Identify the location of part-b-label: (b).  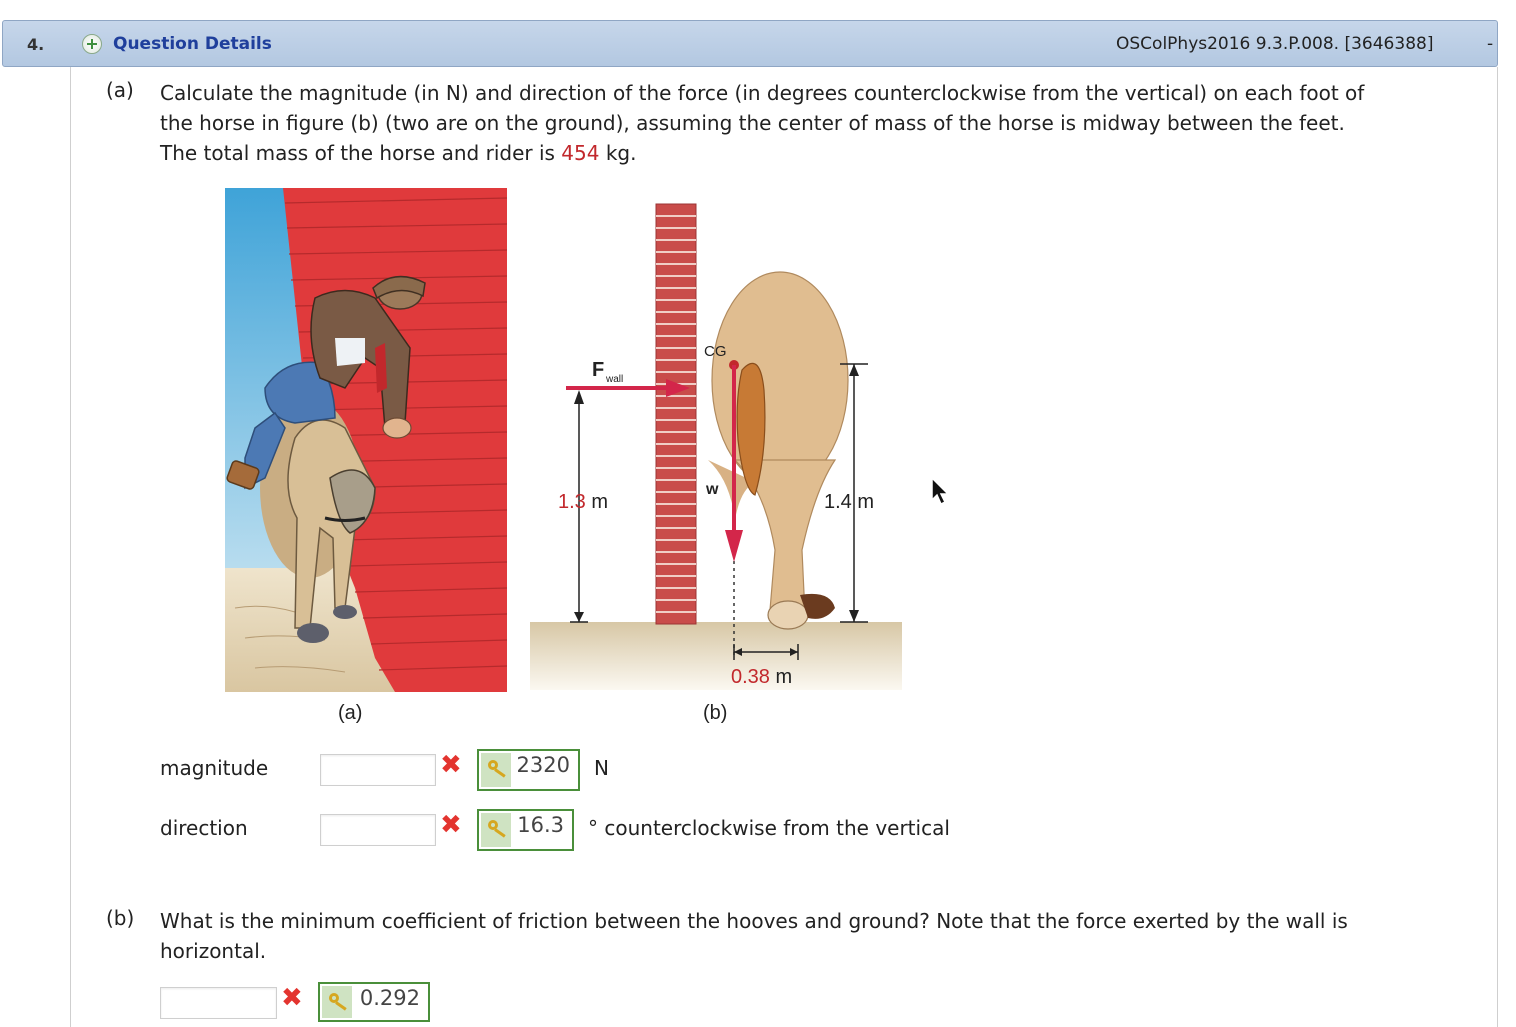
(120, 918).